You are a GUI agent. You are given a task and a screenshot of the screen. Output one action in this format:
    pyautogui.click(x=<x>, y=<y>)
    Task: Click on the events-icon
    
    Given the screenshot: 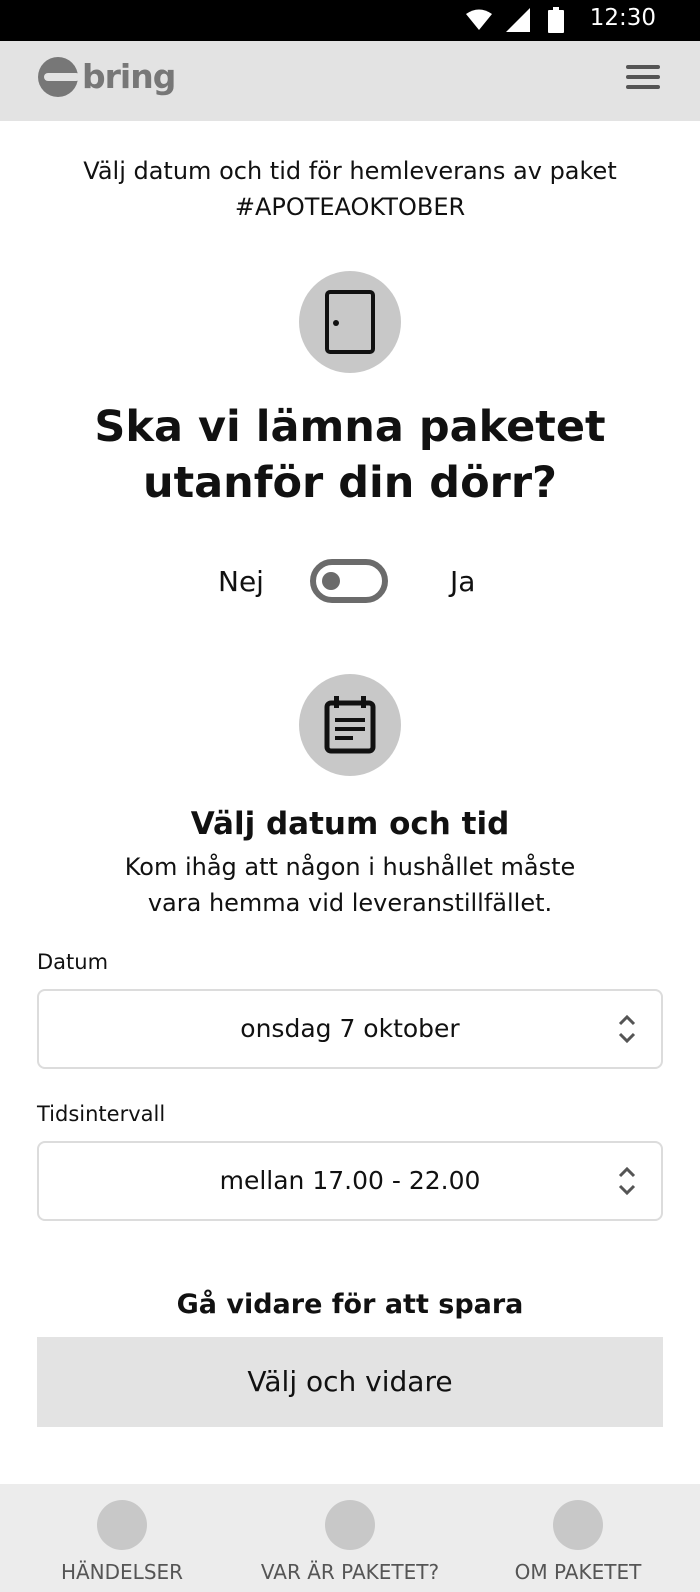 What is the action you would take?
    pyautogui.click(x=122, y=1525)
    